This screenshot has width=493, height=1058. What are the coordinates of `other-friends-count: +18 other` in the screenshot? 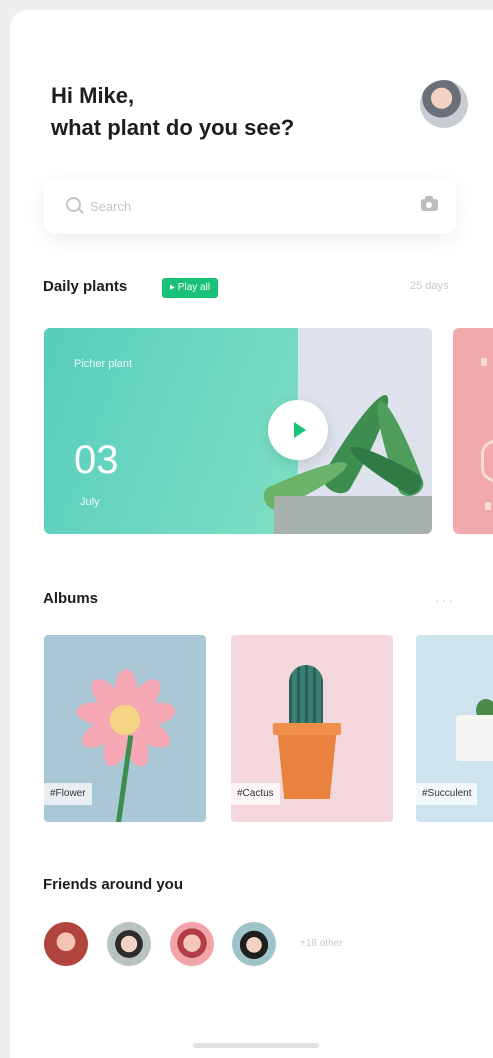 It's located at (321, 943).